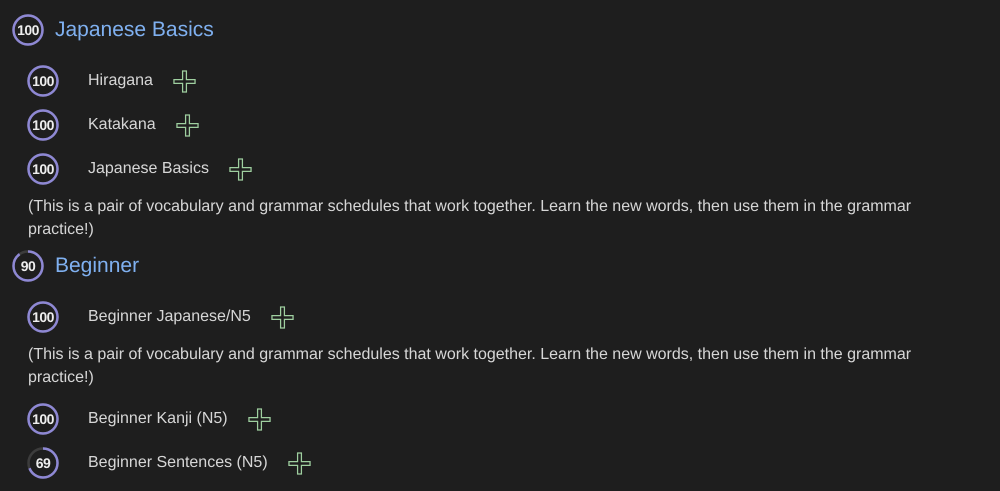  I want to click on score: 69, so click(43, 463).